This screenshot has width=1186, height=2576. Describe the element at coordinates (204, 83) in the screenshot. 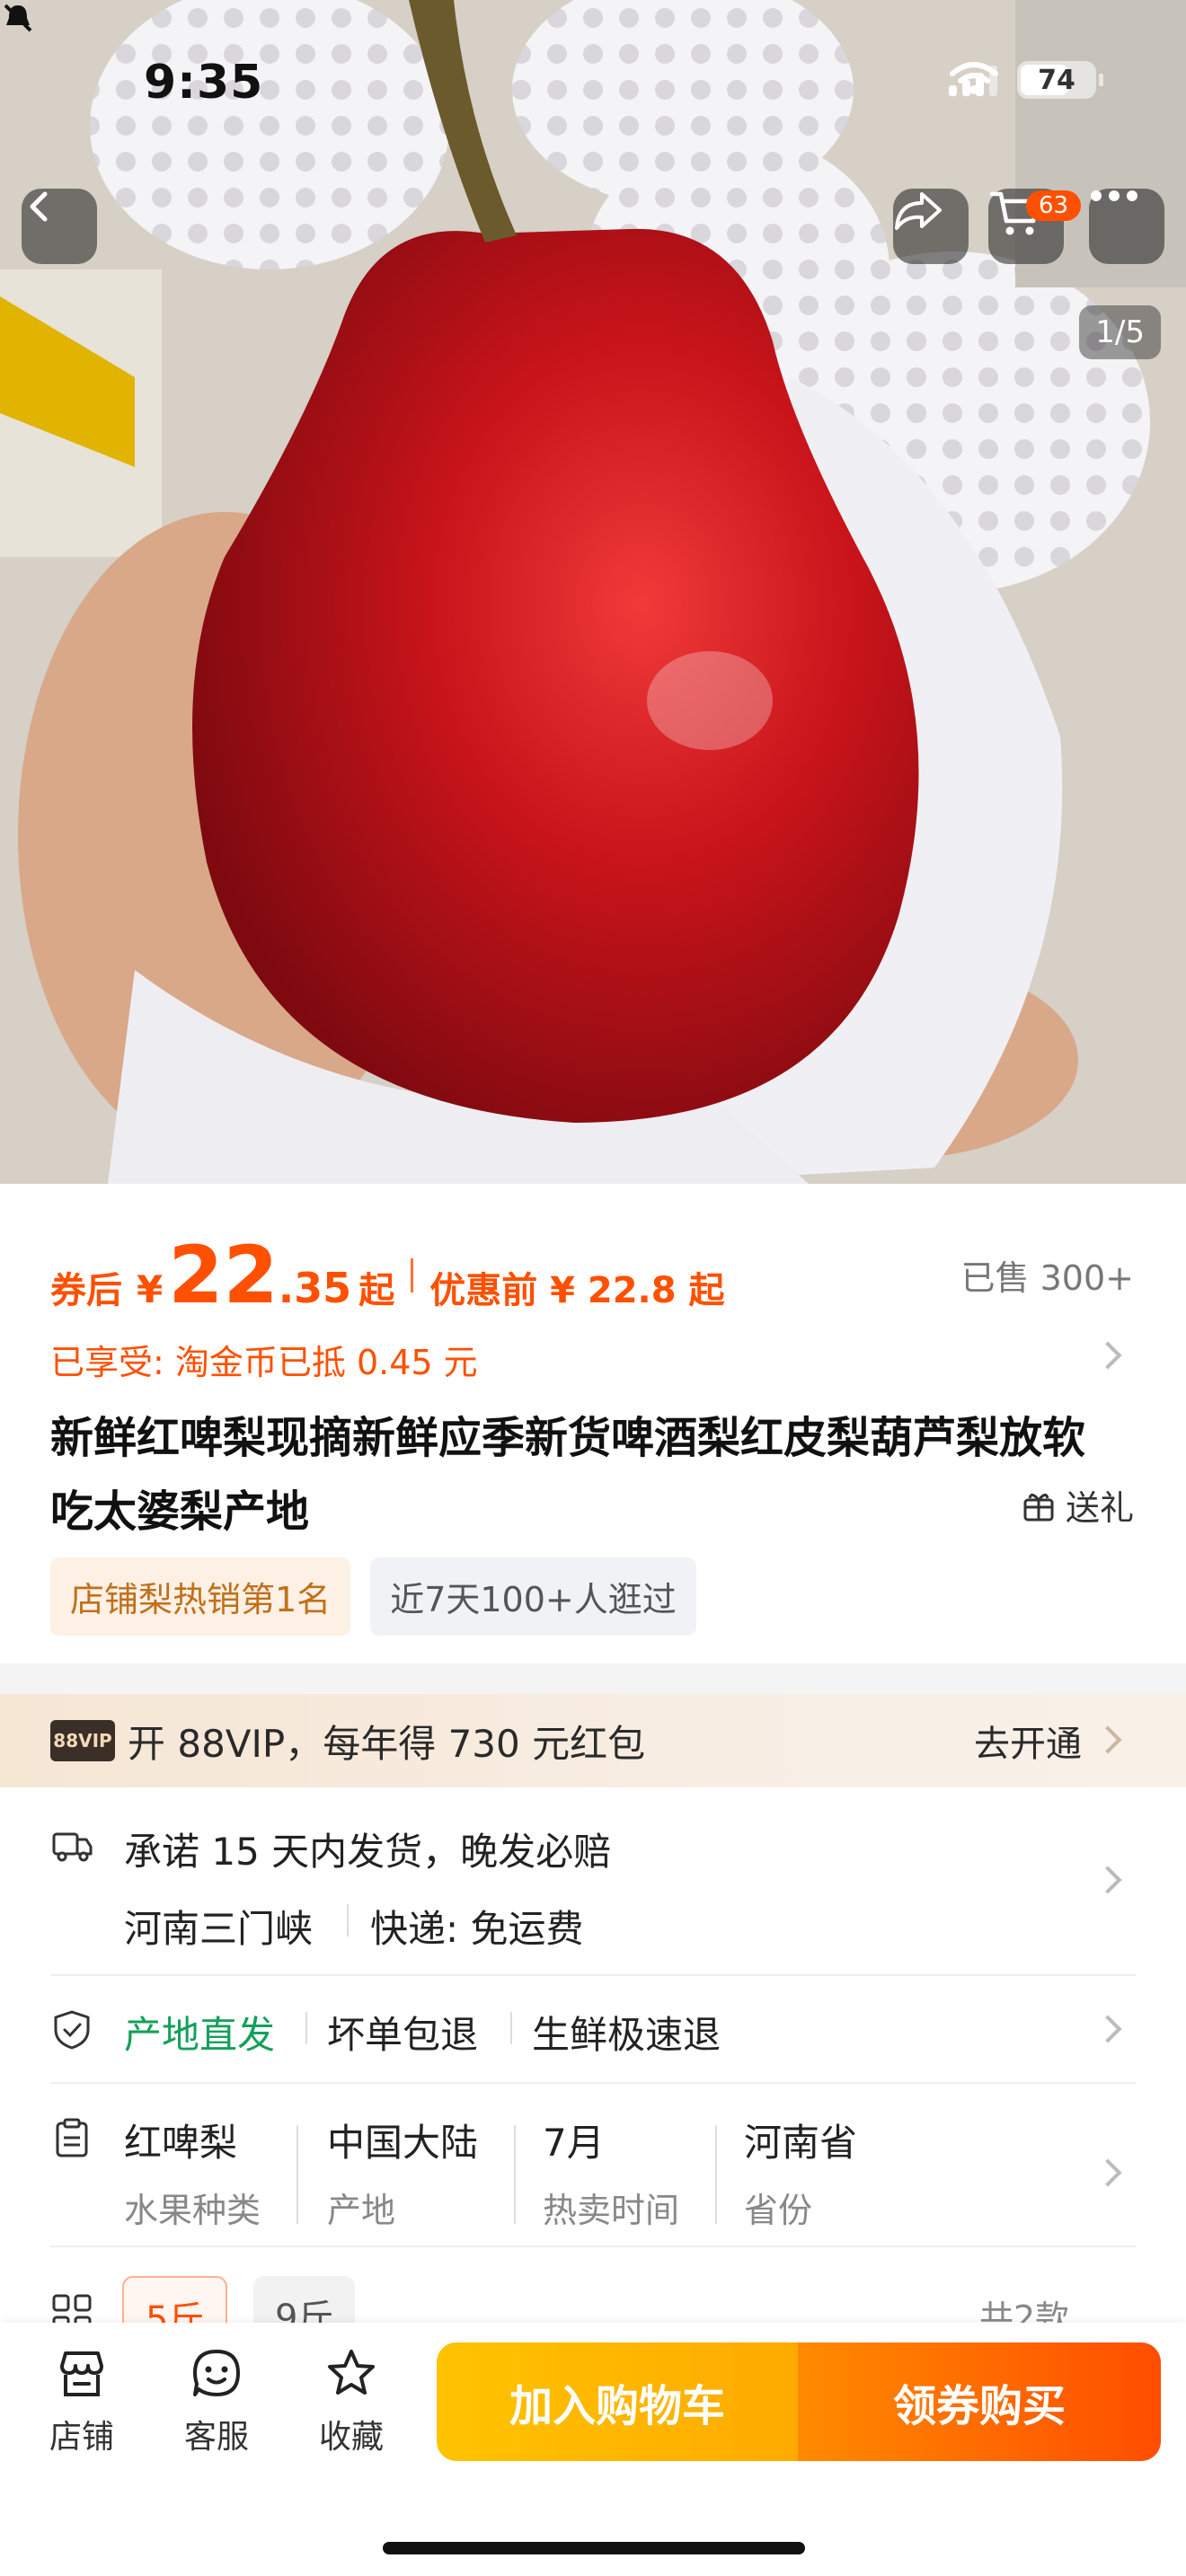

I see `status-time: 9:35` at that location.